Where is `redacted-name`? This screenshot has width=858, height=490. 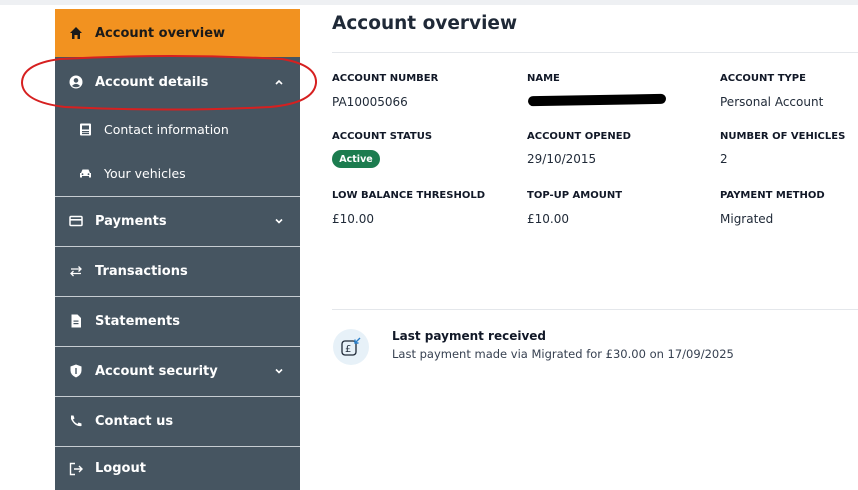 redacted-name is located at coordinates (597, 100).